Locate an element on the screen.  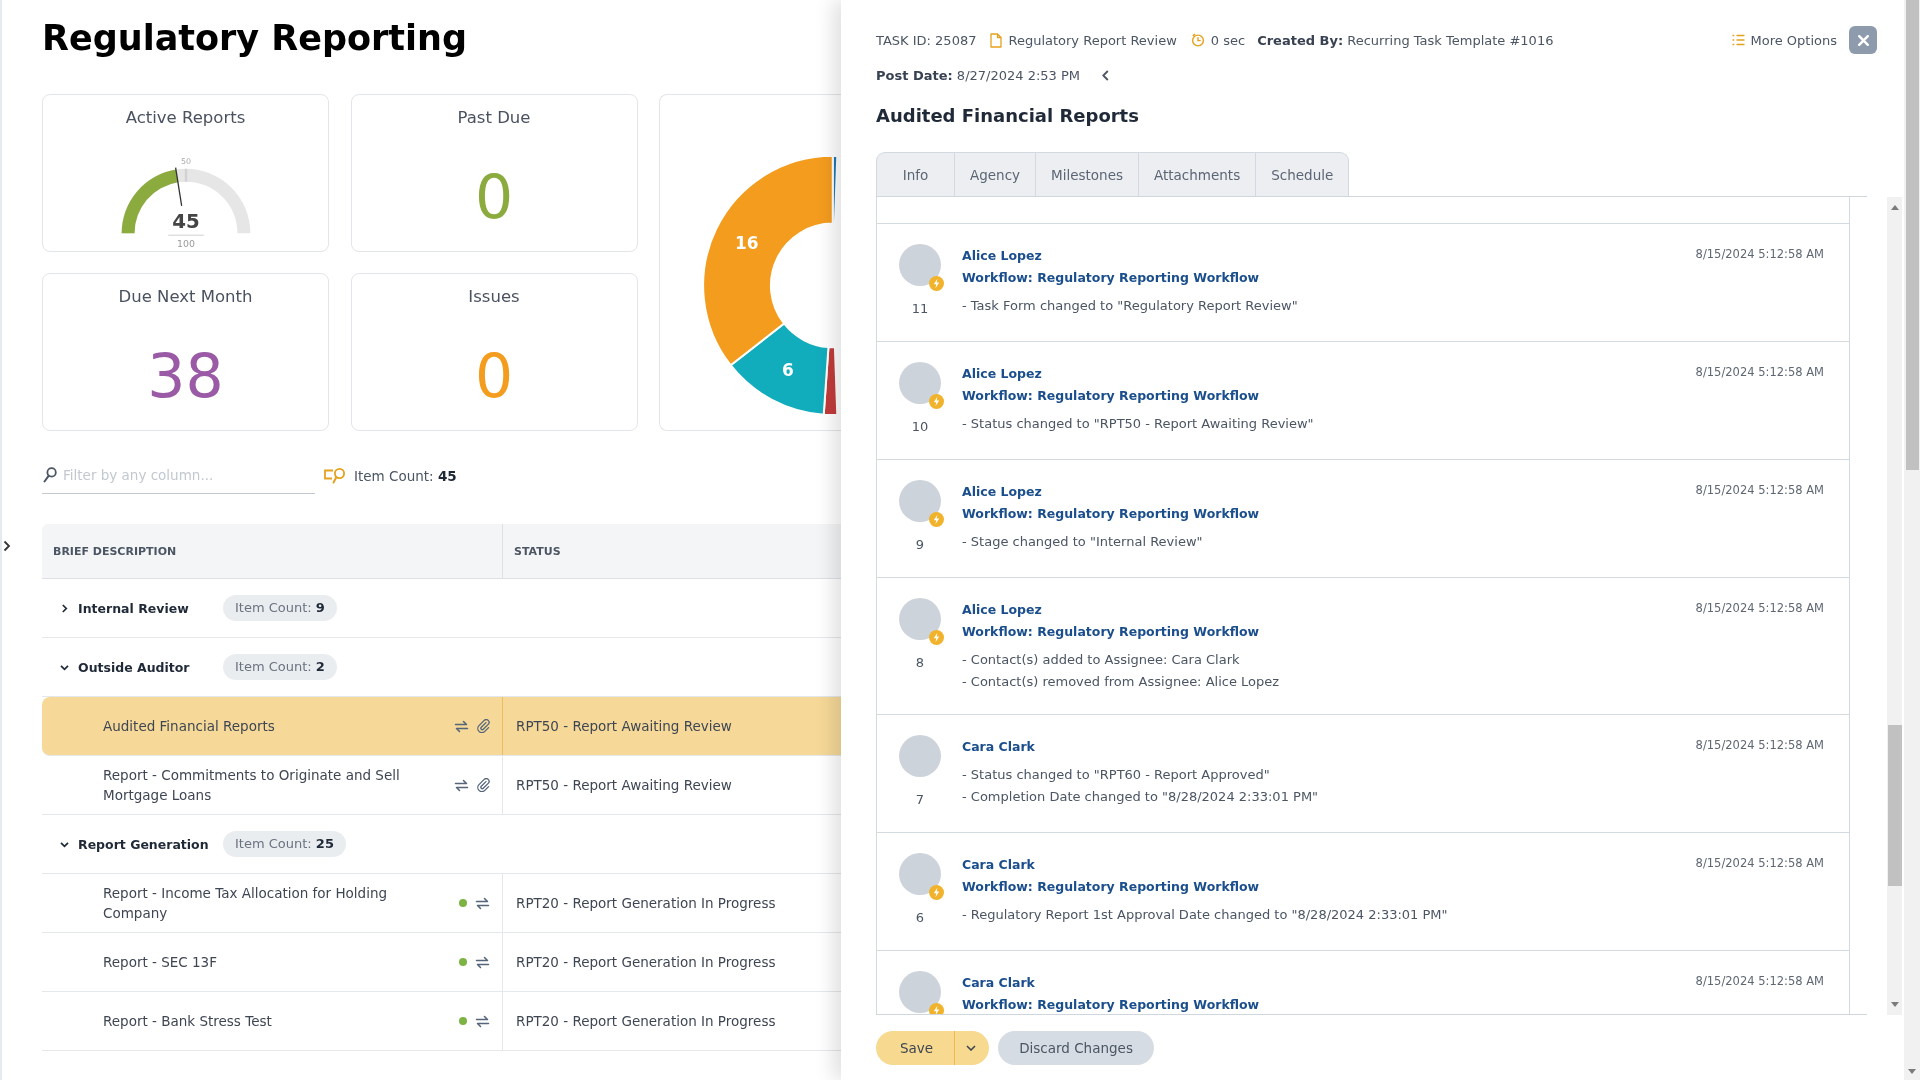
chevron-left-icon is located at coordinates (1106, 75).